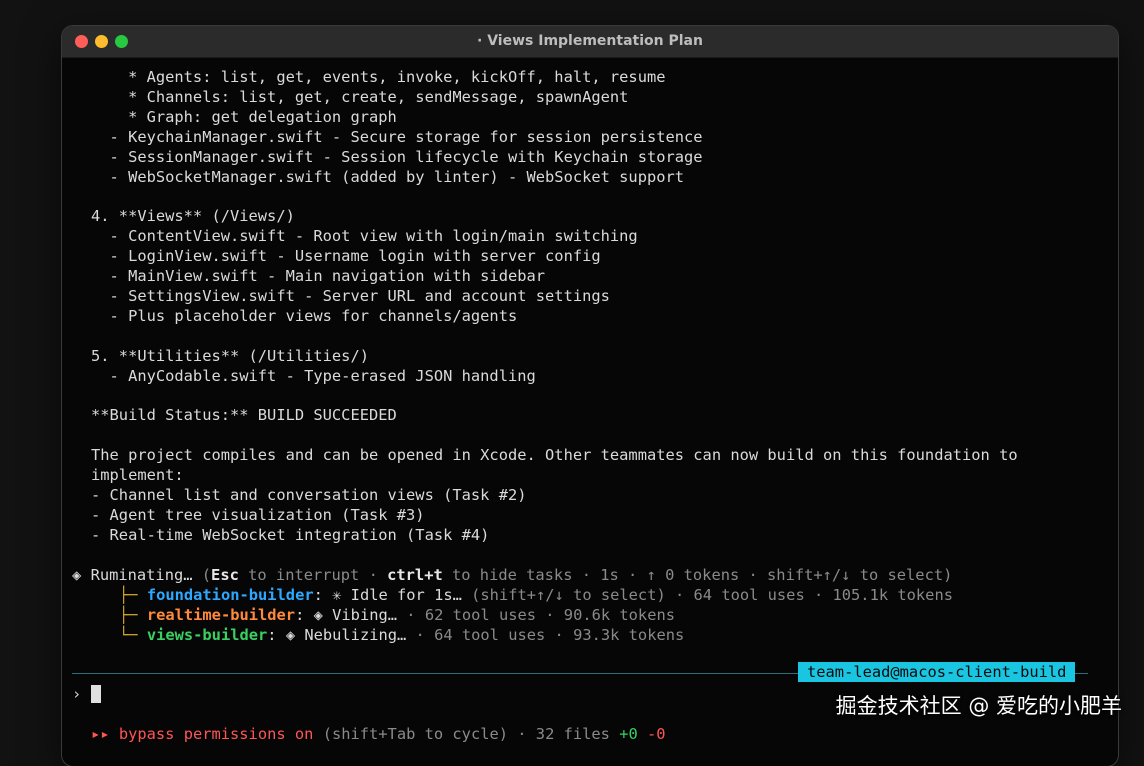 Image resolution: width=1144 pixels, height=766 pixels. I want to click on input-cursor, so click(96, 694).